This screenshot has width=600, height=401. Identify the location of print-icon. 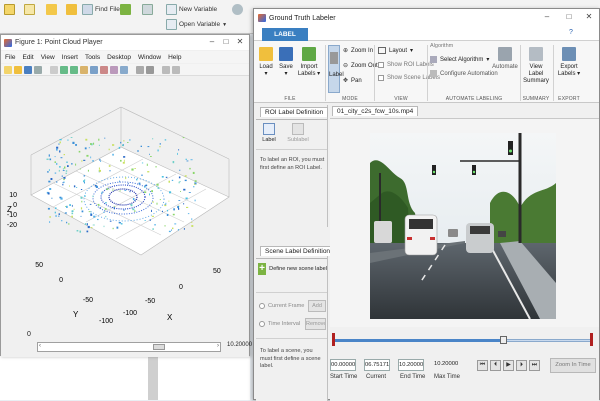
(38, 69).